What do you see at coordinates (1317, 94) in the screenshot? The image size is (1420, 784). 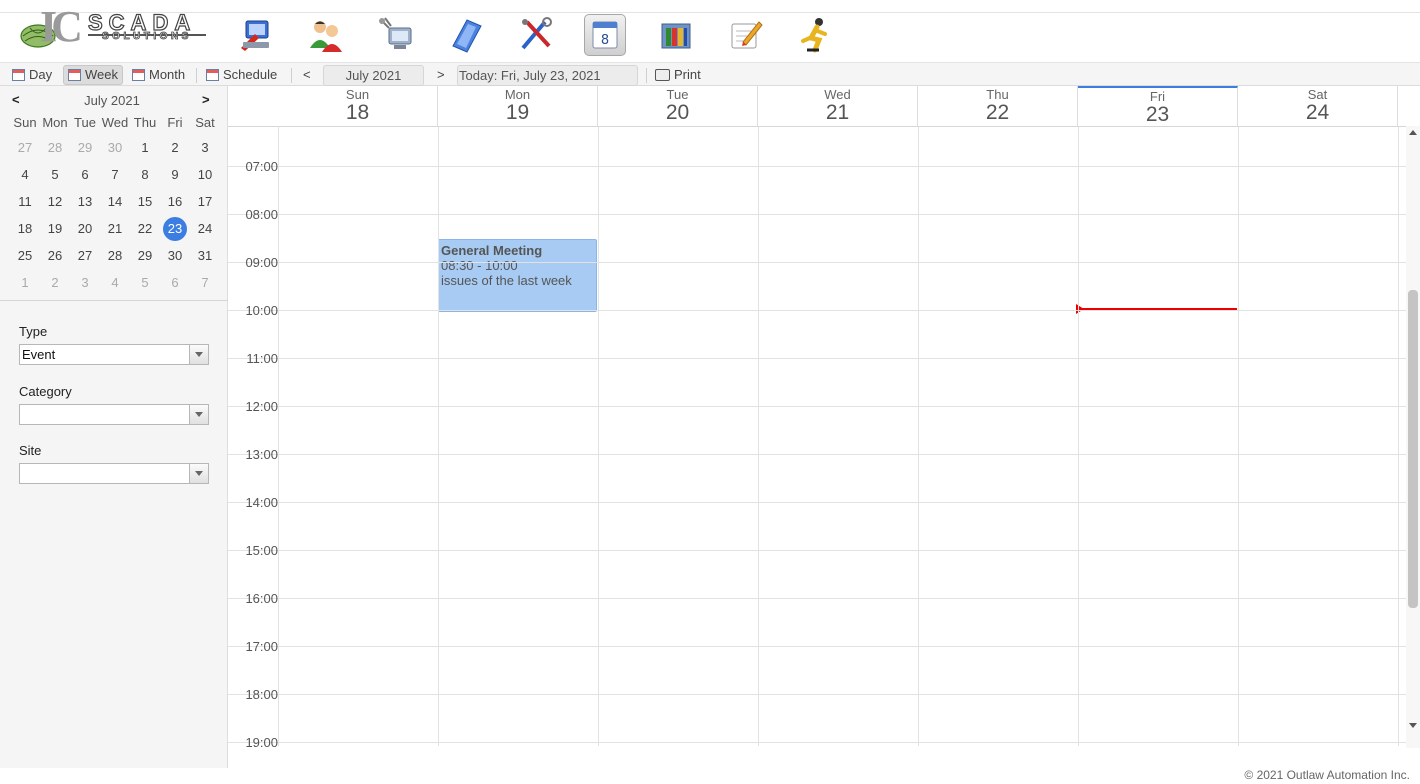 I see `day-name: Sat` at bounding box center [1317, 94].